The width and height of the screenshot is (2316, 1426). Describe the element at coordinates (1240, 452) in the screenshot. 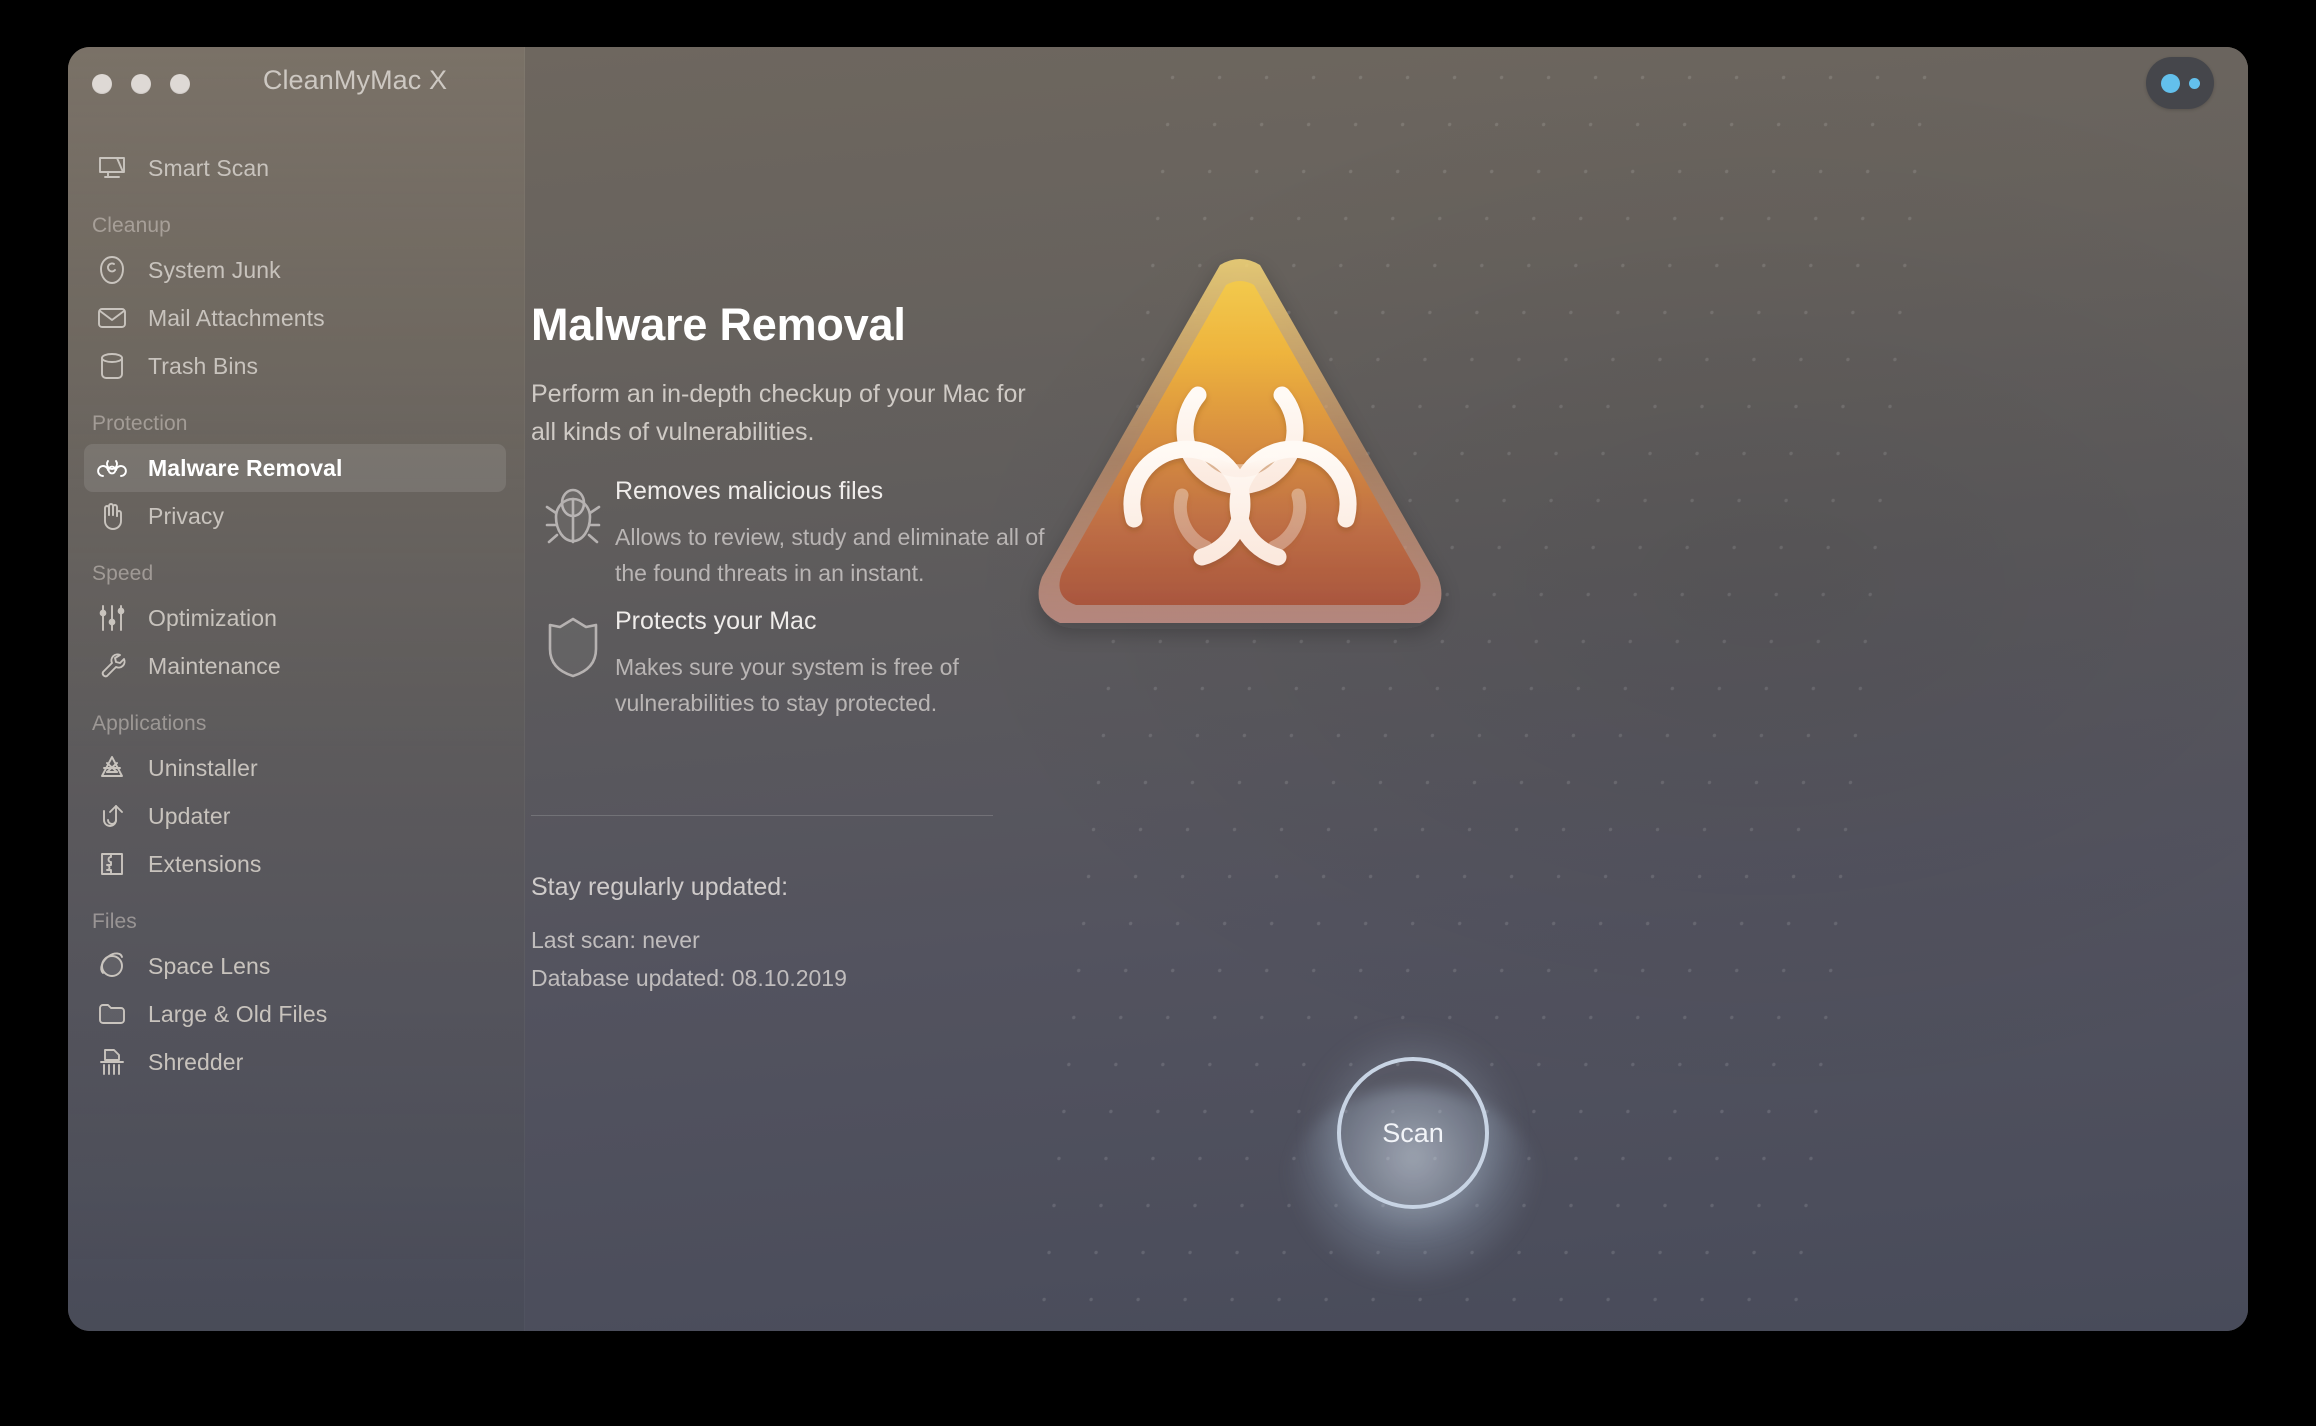

I see `biohazard-warning-triangle-icon` at that location.